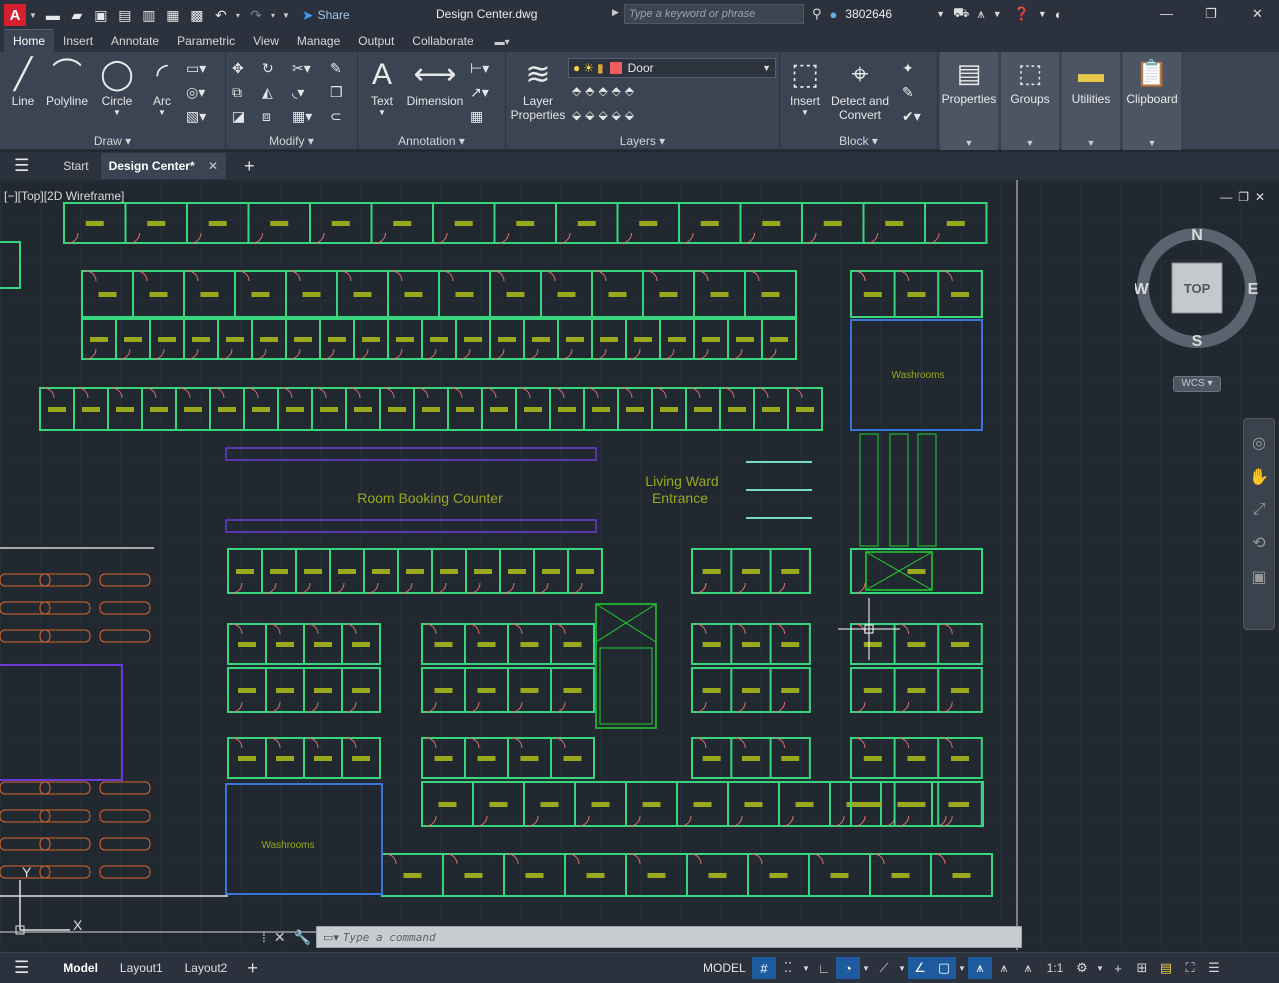 The width and height of the screenshot is (1279, 983). I want to click on search-expand-icon: ▶, so click(615, 12).